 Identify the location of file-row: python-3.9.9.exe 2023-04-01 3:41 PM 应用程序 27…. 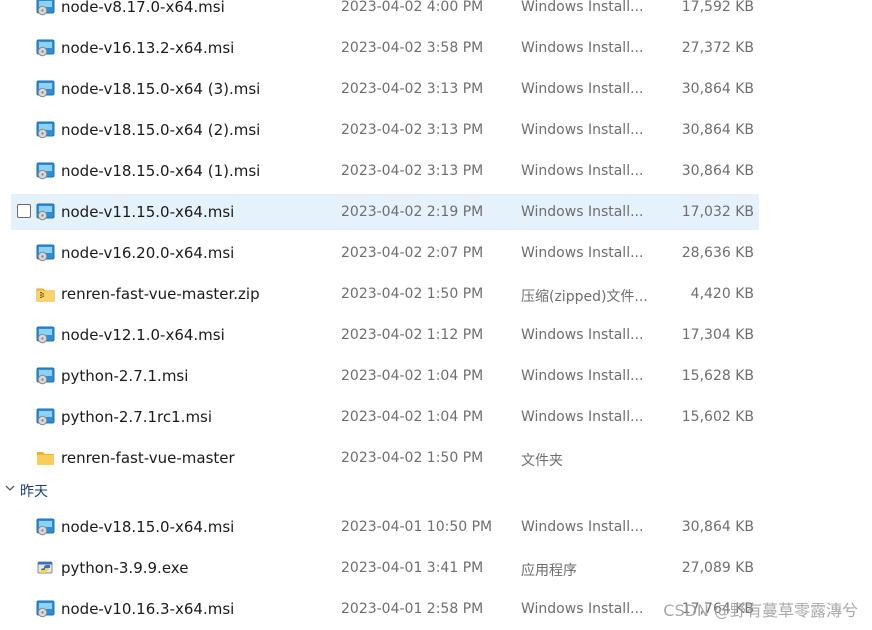
(385, 568).